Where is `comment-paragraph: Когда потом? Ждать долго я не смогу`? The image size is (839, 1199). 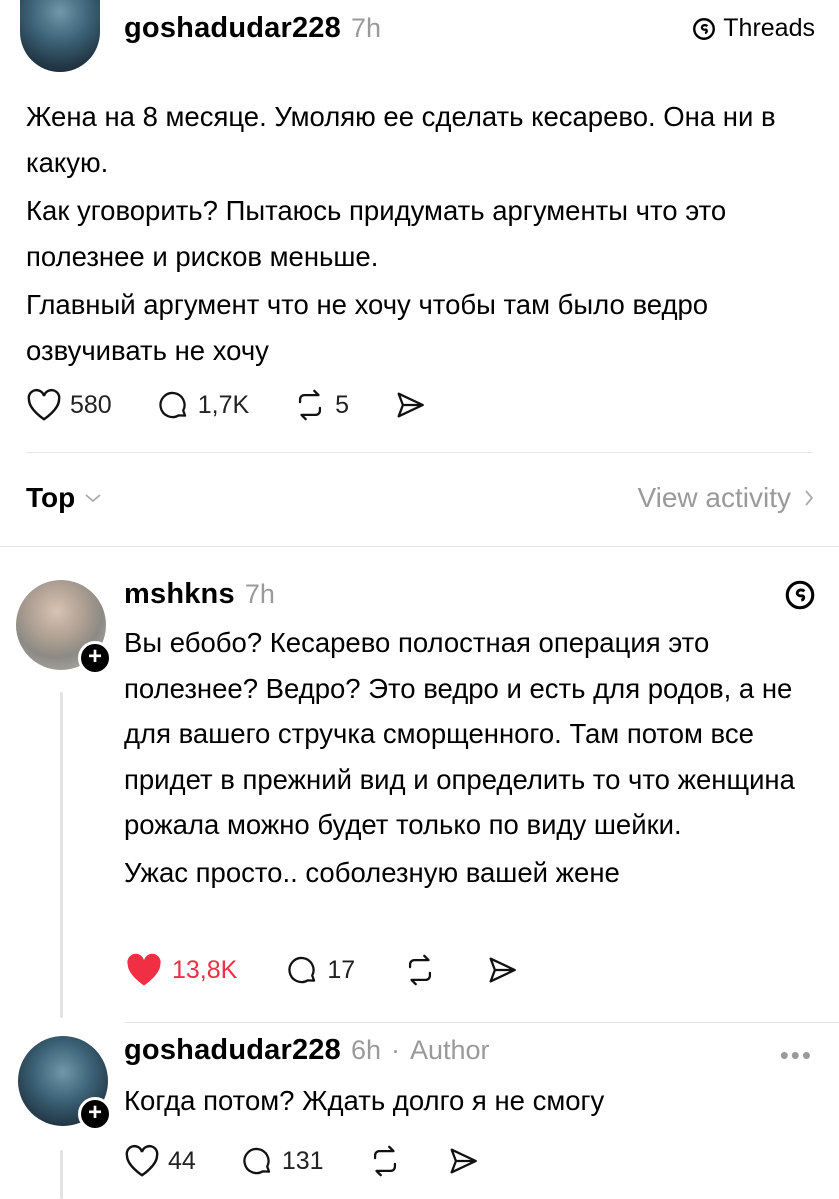
comment-paragraph: Когда потом? Ждать долго я не смогу is located at coordinates (364, 1100).